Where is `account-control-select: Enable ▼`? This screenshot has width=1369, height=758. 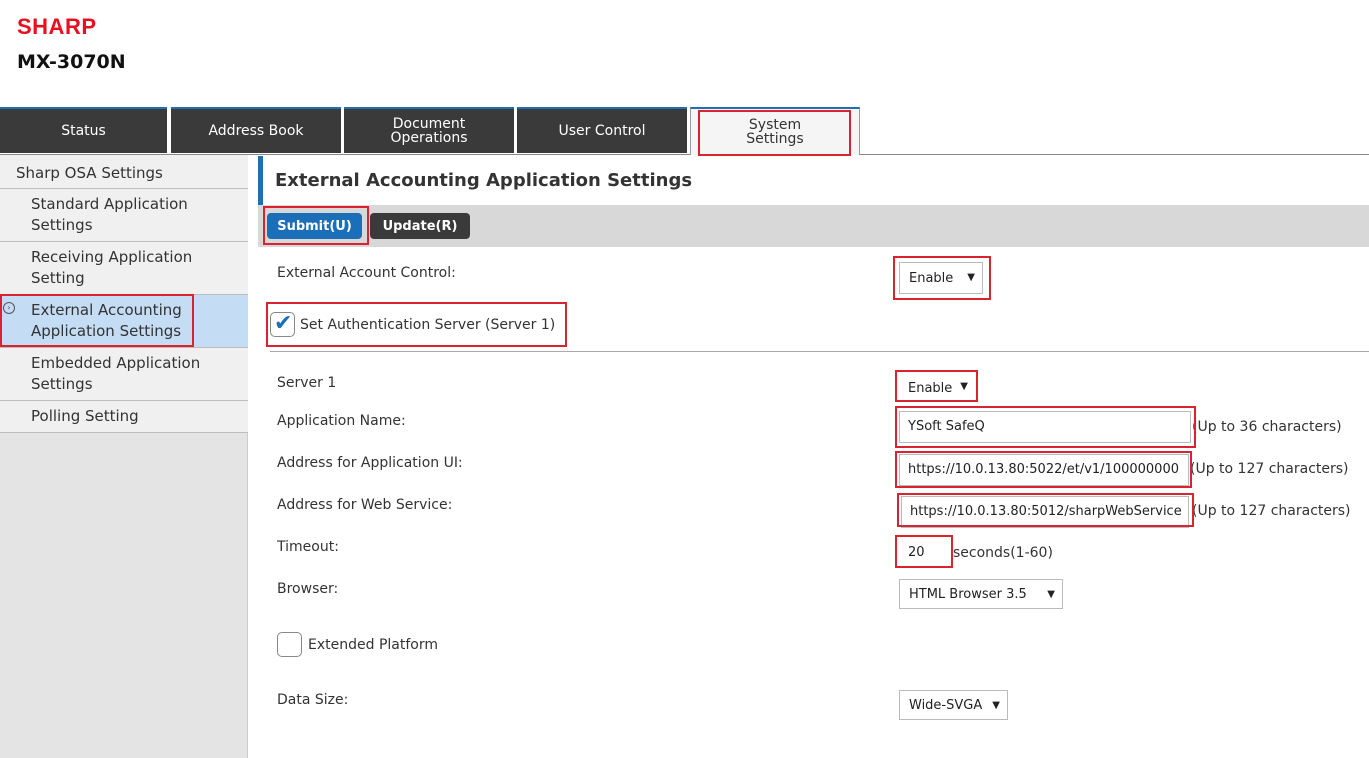 account-control-select: Enable ▼ is located at coordinates (941, 278).